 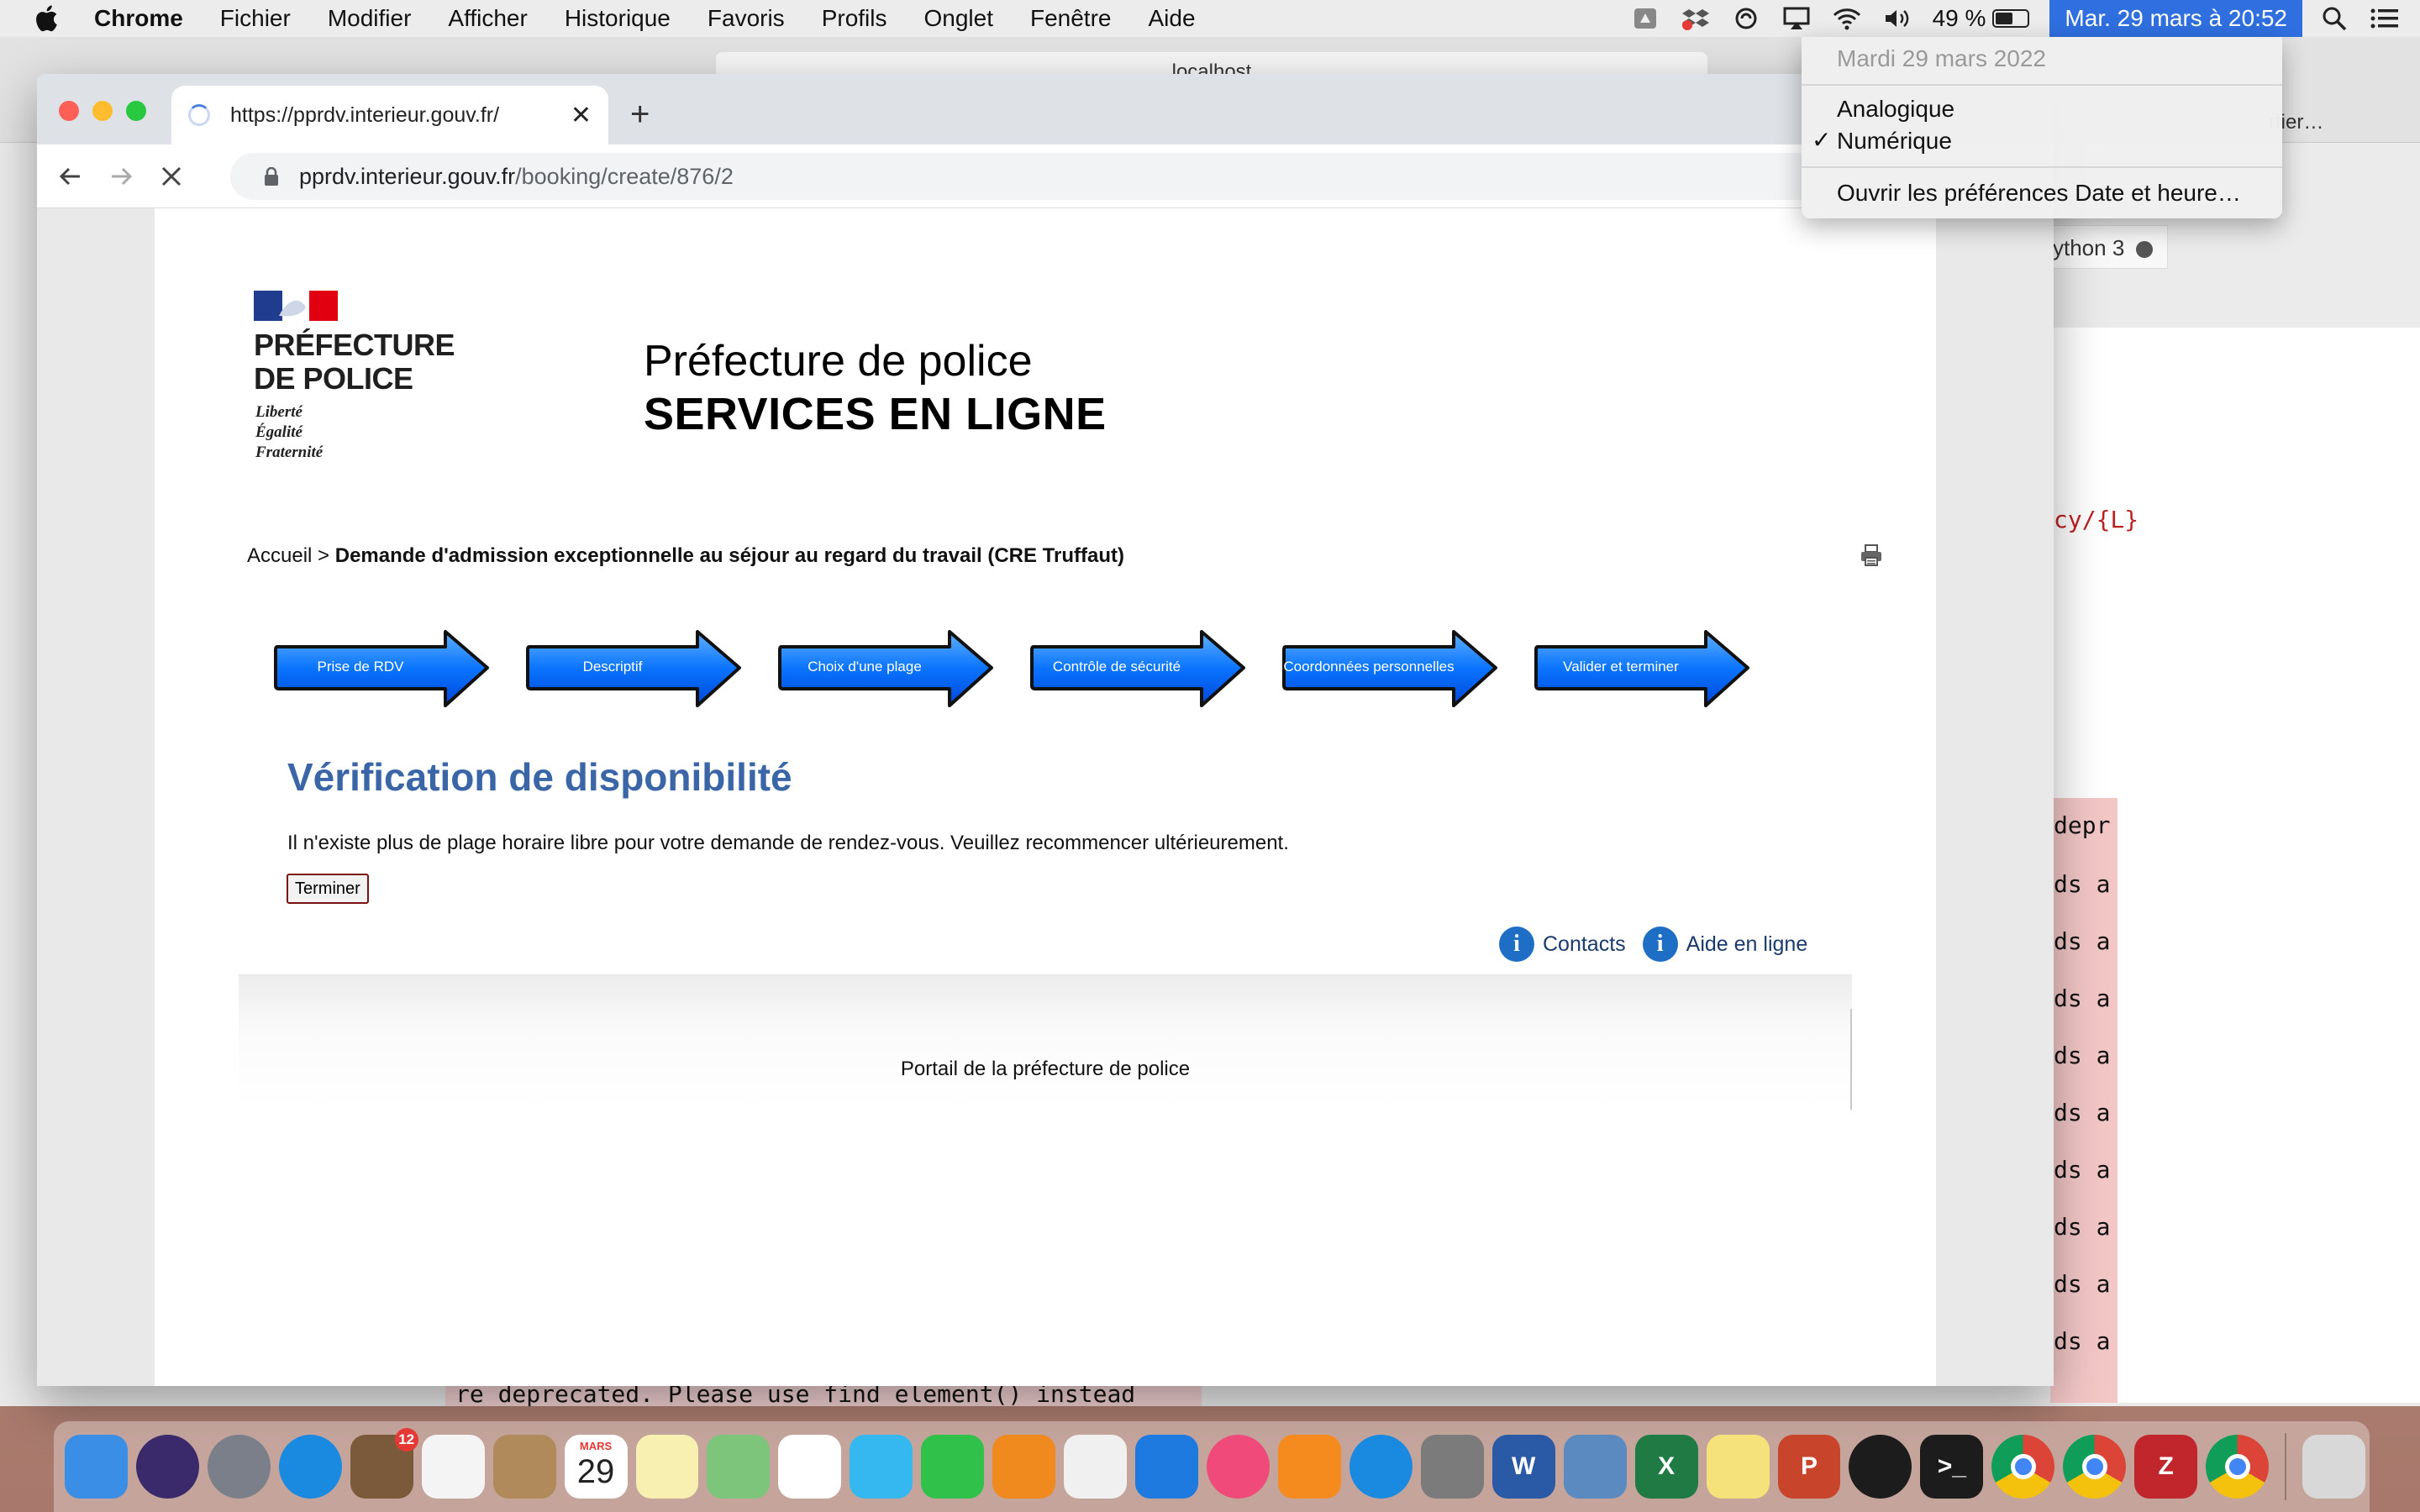 What do you see at coordinates (2042, 85) in the screenshot?
I see `menu-separator` at bounding box center [2042, 85].